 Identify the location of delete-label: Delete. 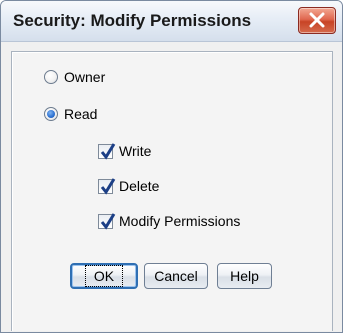
(139, 186).